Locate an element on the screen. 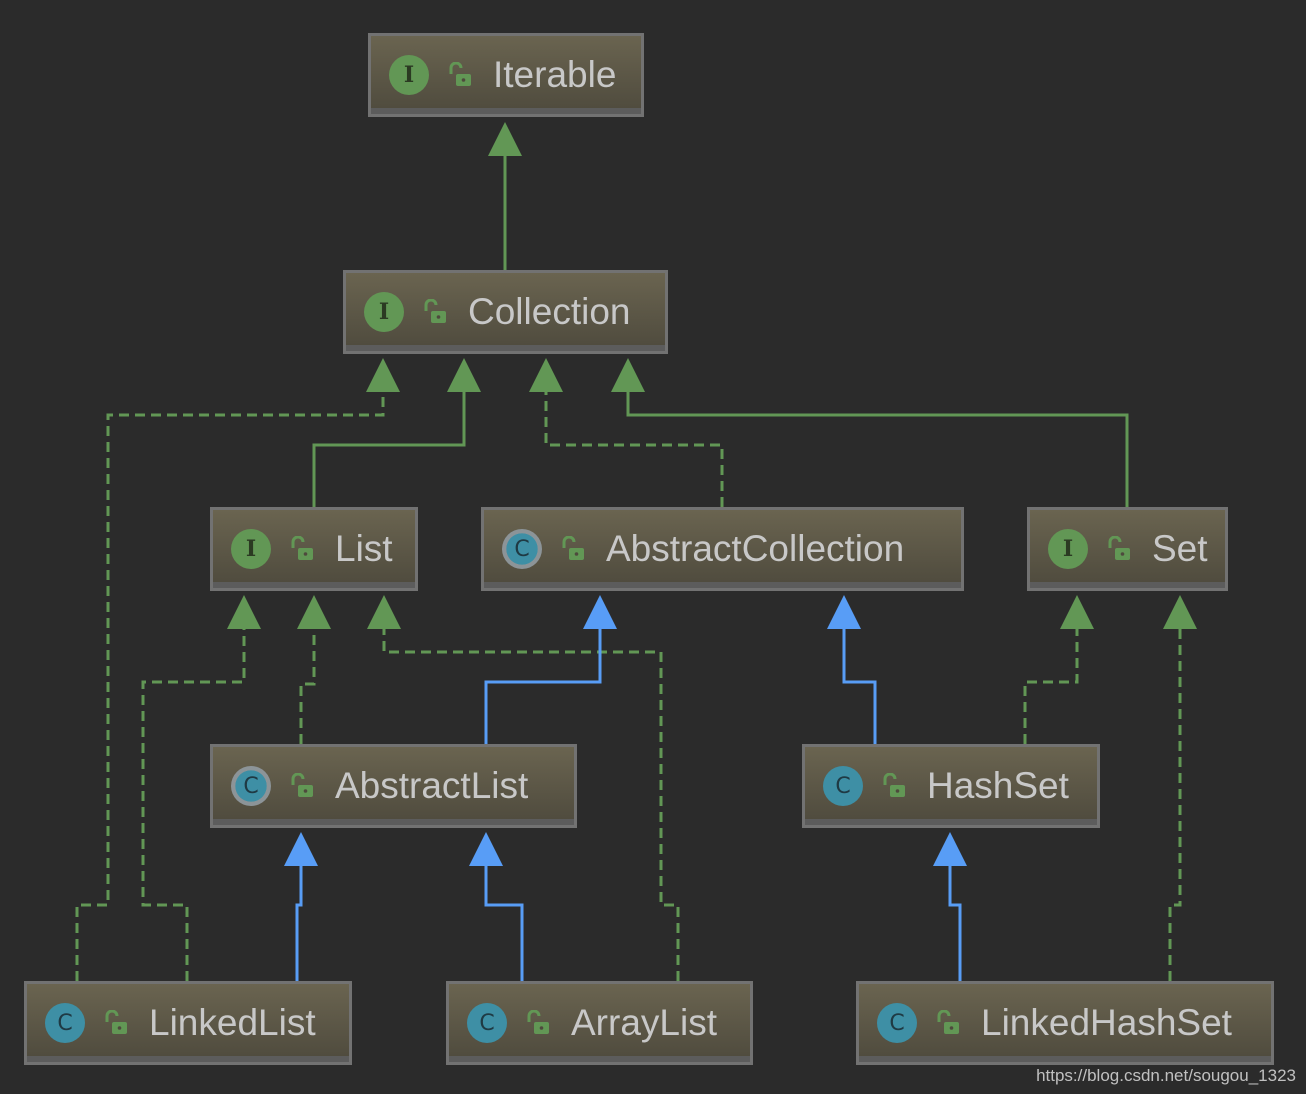  edge-AbstractCollection-to-Collection is located at coordinates (634, 449).